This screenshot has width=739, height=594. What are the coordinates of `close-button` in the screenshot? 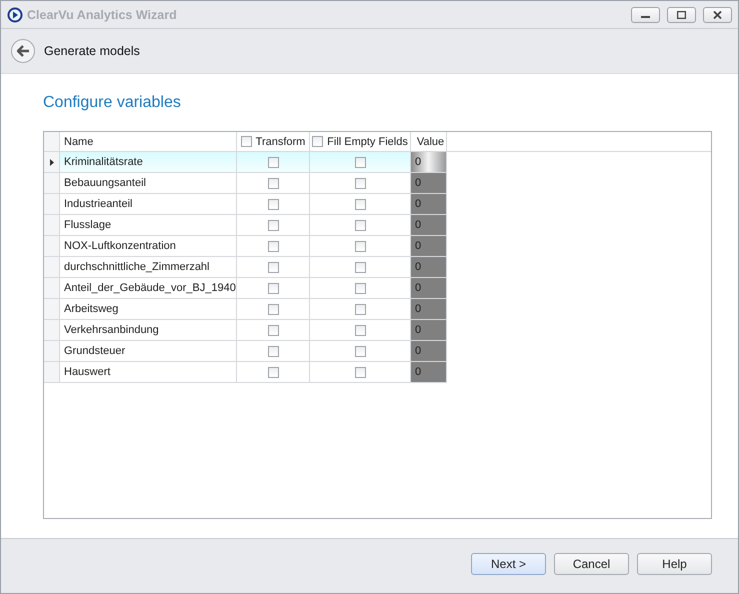 It's located at (717, 14).